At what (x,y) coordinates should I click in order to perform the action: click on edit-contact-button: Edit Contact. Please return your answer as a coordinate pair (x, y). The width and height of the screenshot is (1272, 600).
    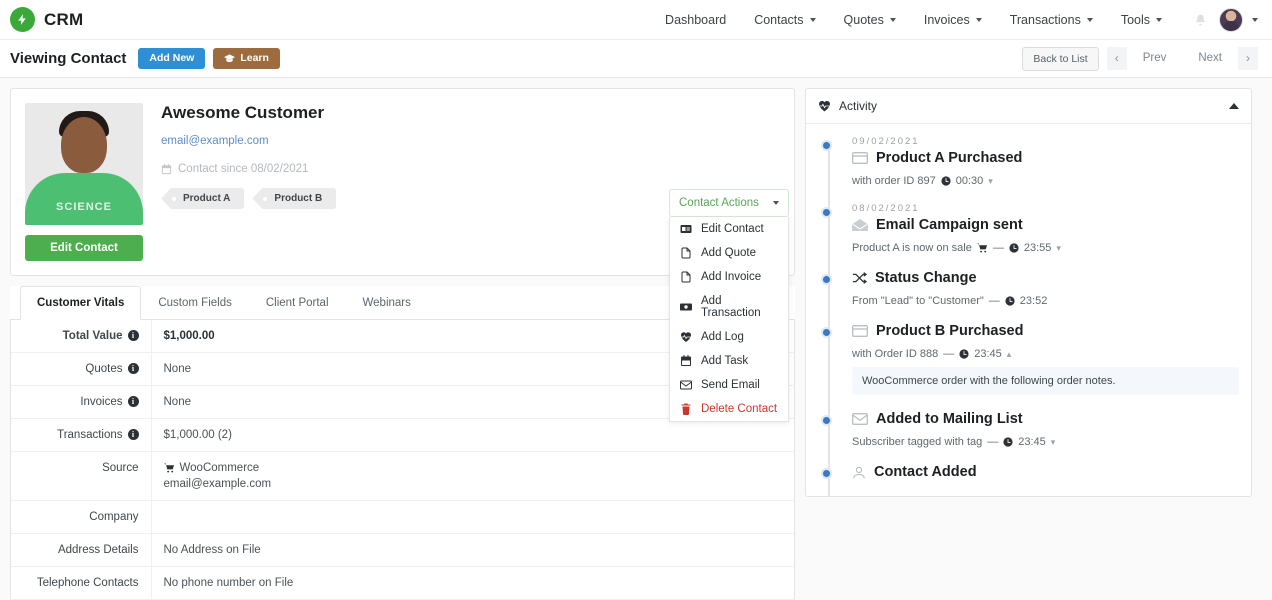
    Looking at the image, I should click on (84, 248).